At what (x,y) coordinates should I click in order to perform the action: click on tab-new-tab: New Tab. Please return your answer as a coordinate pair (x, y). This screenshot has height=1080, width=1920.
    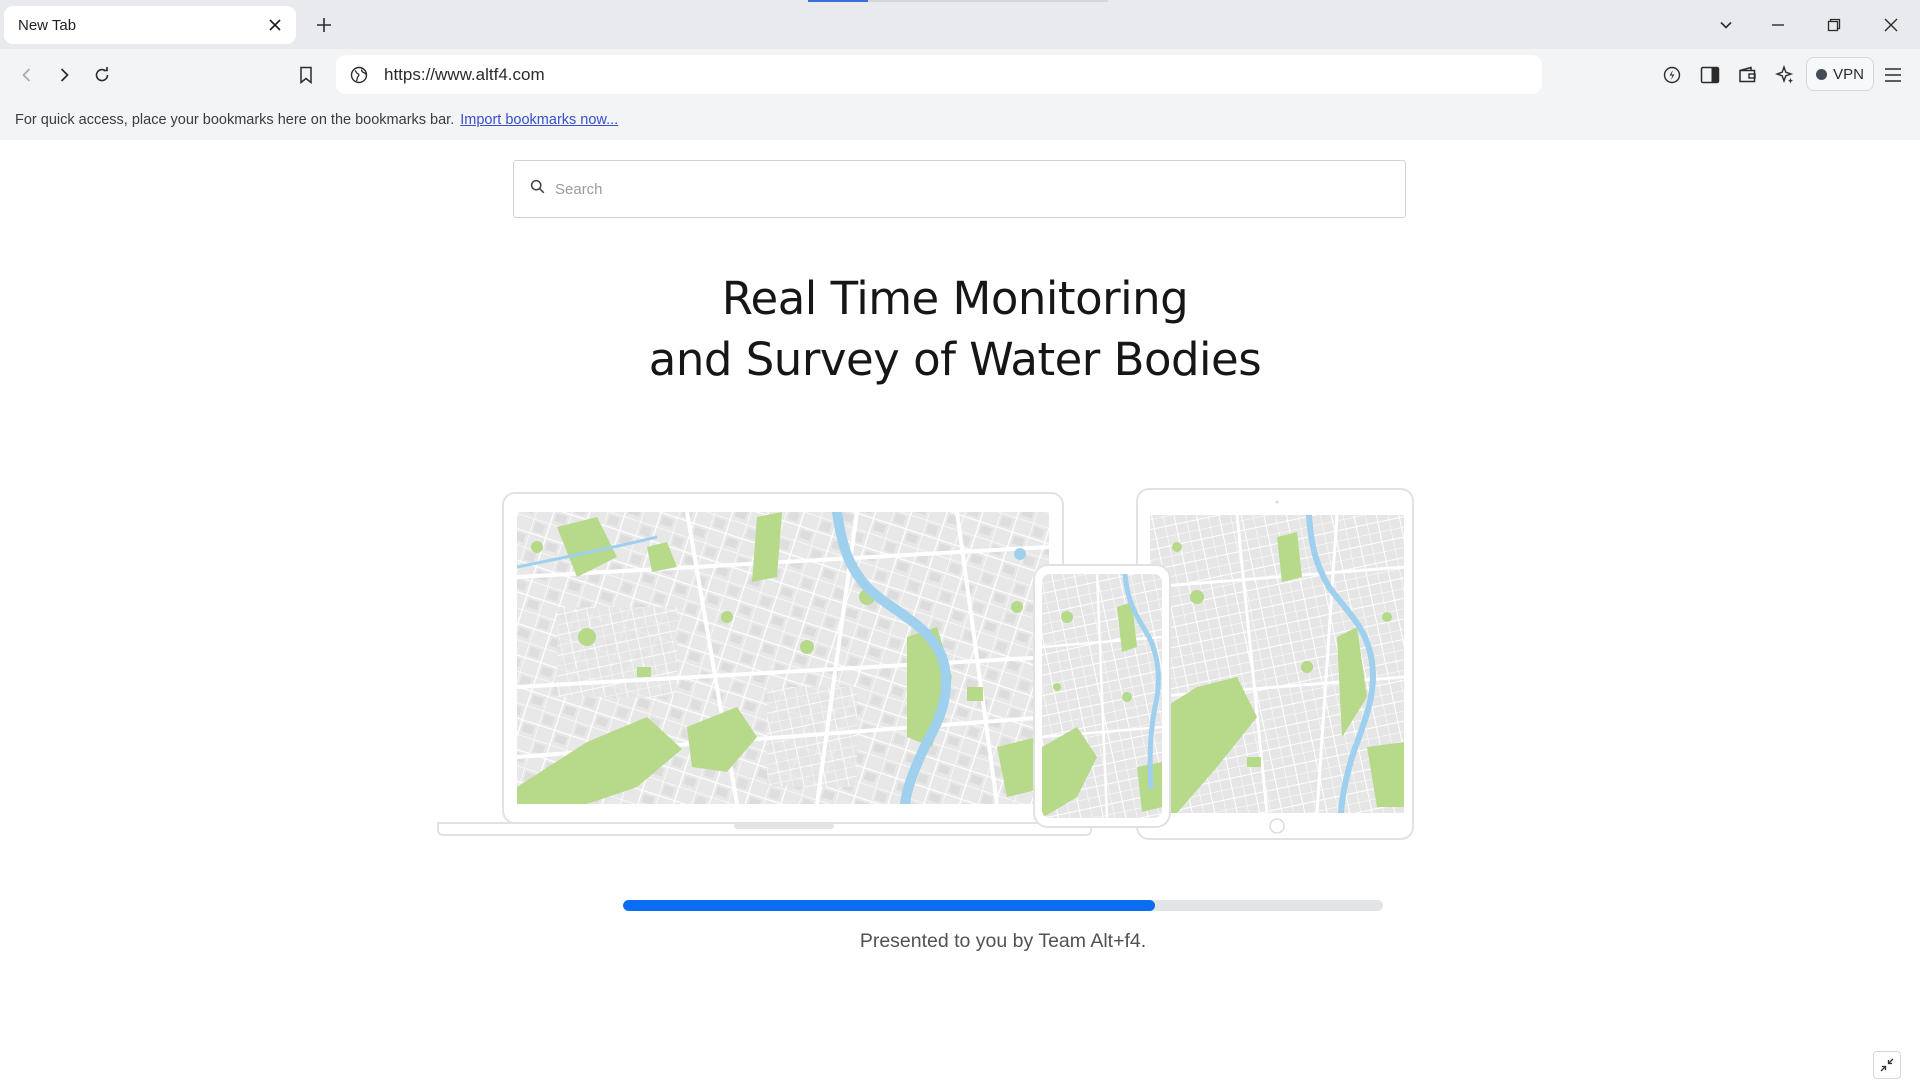
    Looking at the image, I should click on (150, 25).